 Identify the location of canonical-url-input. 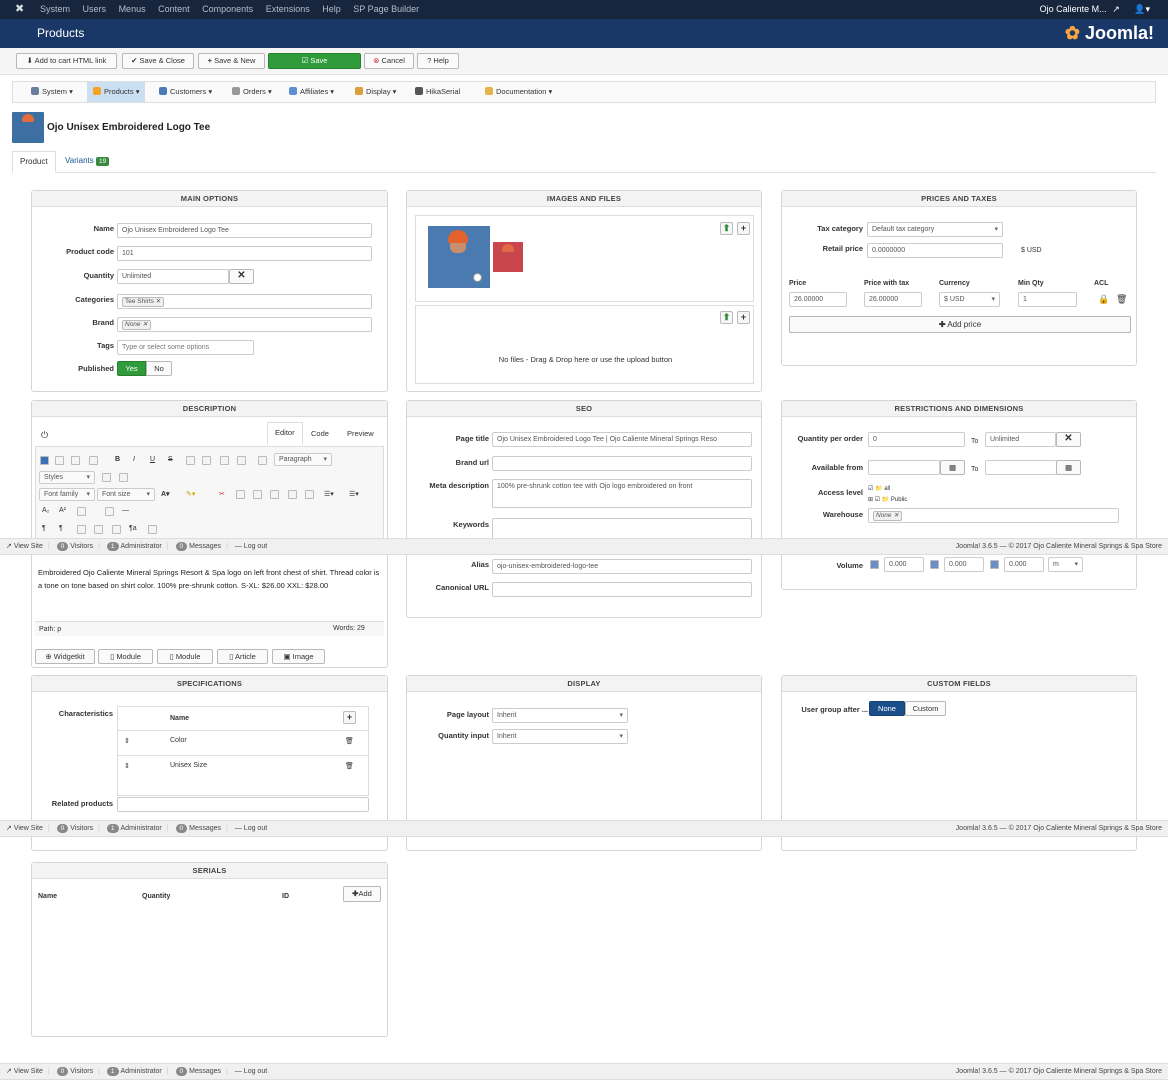
(622, 589).